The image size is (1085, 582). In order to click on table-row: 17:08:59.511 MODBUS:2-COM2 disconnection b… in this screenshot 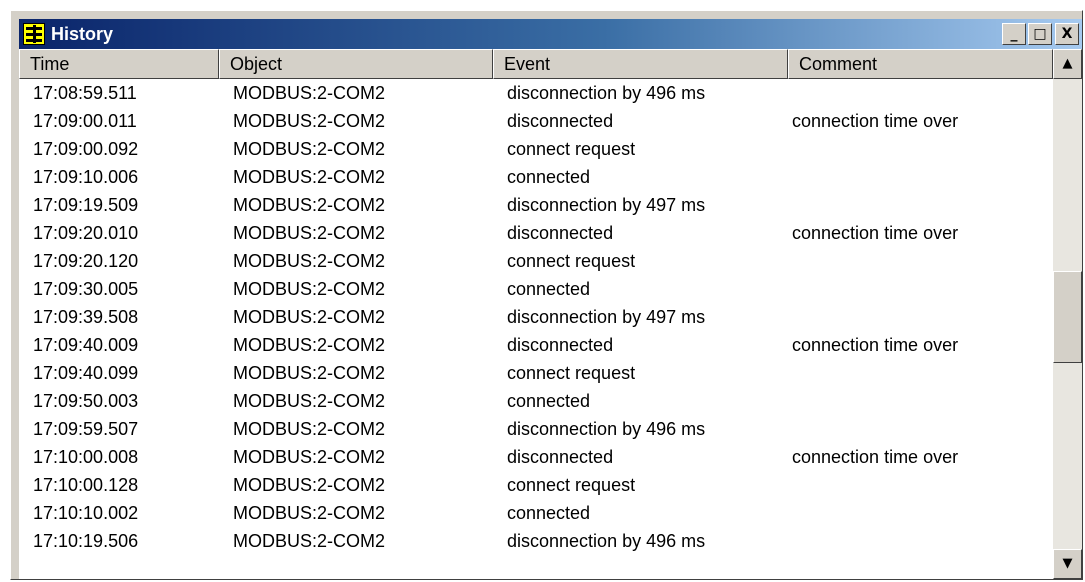, I will do `click(534, 93)`.